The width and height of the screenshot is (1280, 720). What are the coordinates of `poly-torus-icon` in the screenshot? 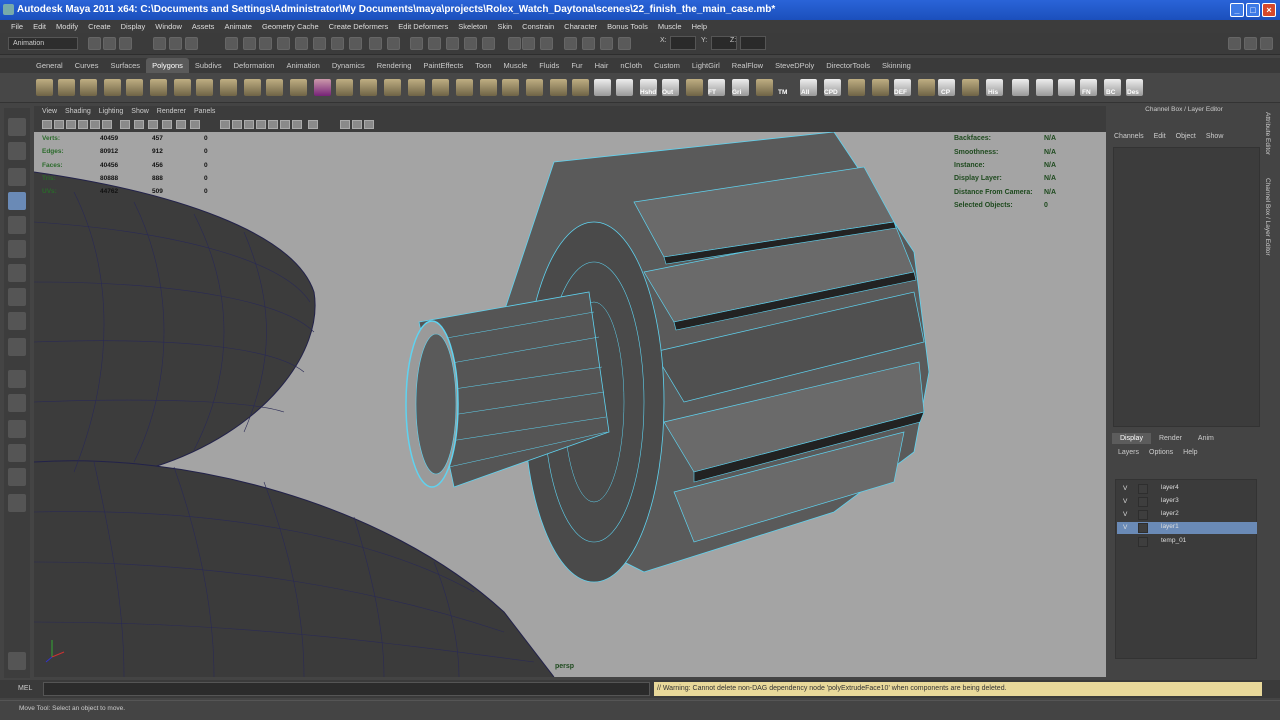 It's located at (158, 87).